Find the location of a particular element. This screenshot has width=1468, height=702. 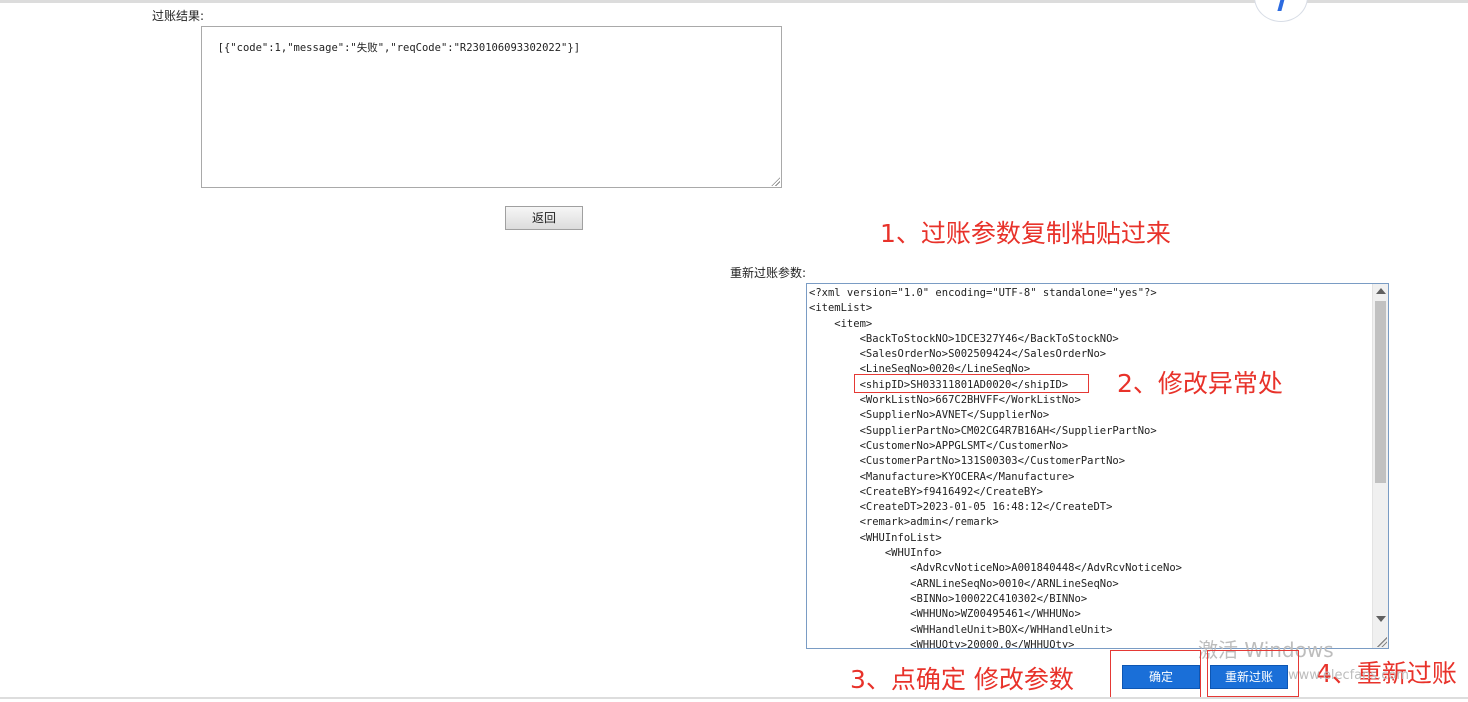

xml-line: <SalesOrderNo>S002509424</SalesOrderNo> is located at coordinates (958, 354).